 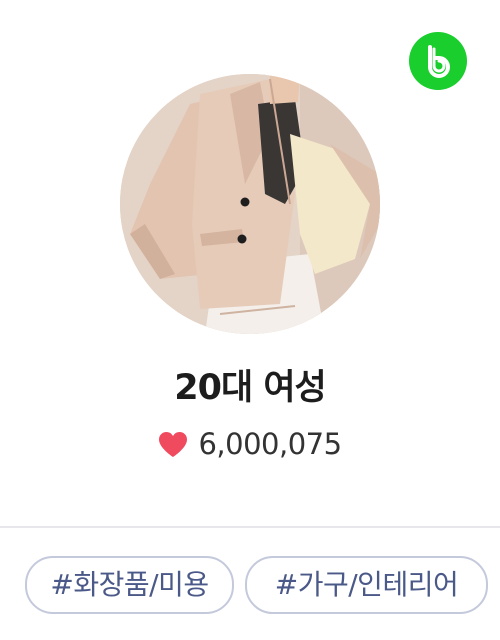 I want to click on likes-count: 6,000,075, so click(x=270, y=444).